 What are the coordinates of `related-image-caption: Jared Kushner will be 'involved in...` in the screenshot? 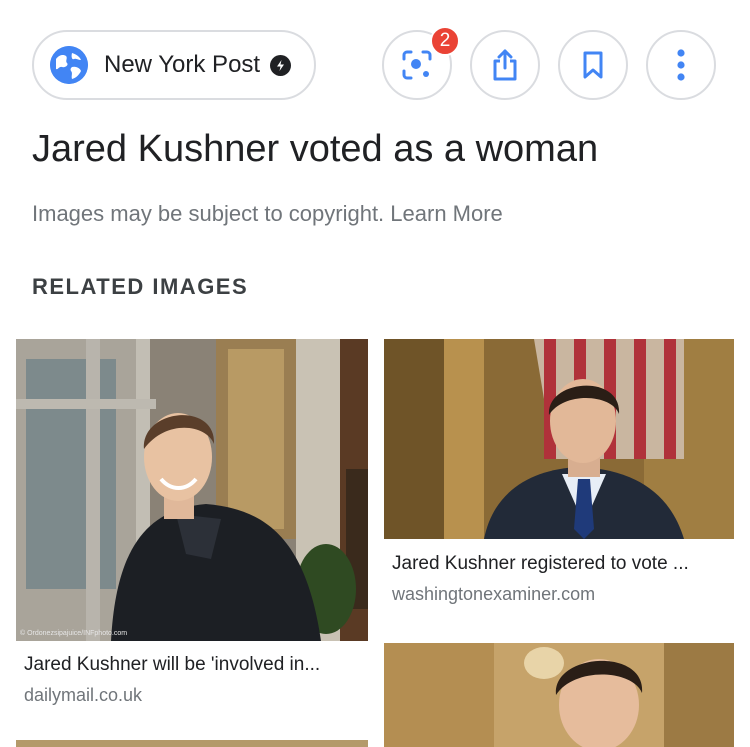 It's located at (172, 664).